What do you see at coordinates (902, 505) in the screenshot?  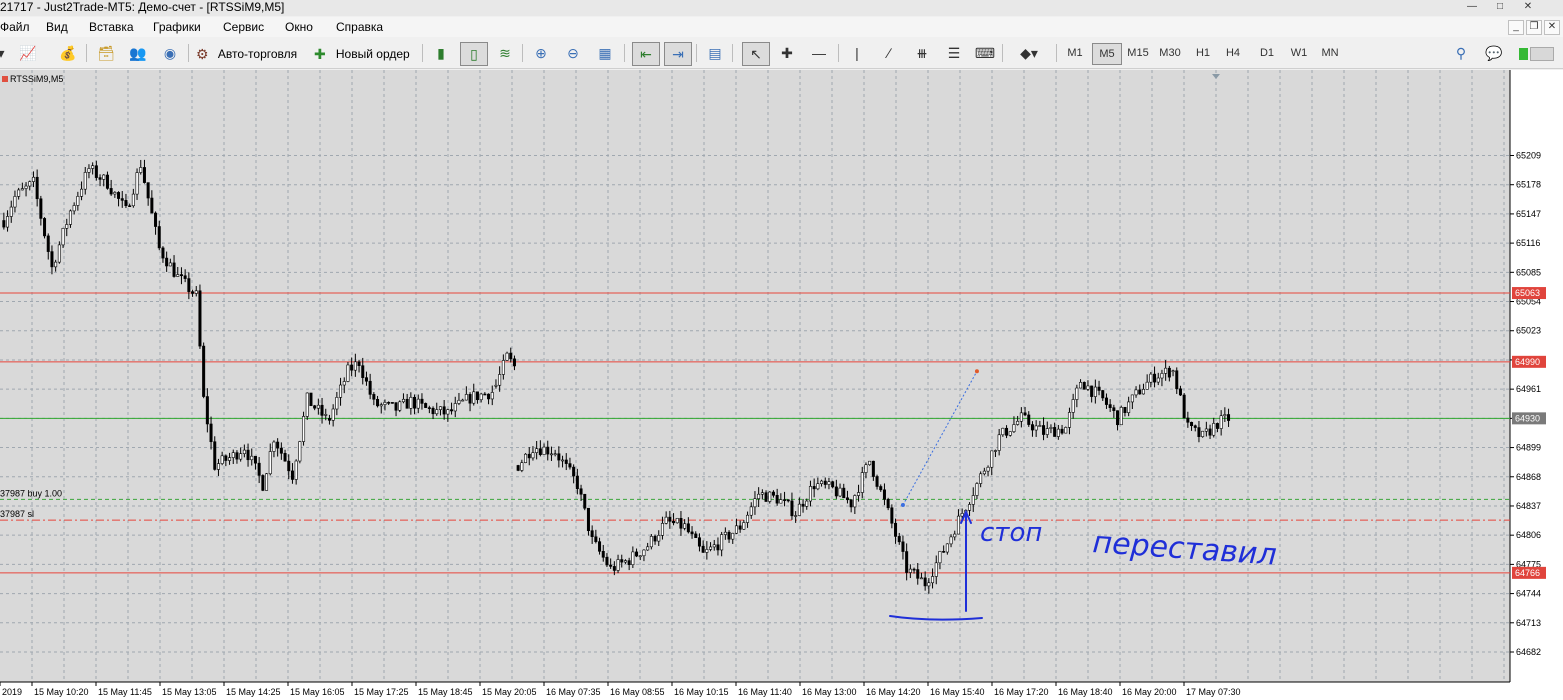 I see `trade-entry-marker` at bounding box center [902, 505].